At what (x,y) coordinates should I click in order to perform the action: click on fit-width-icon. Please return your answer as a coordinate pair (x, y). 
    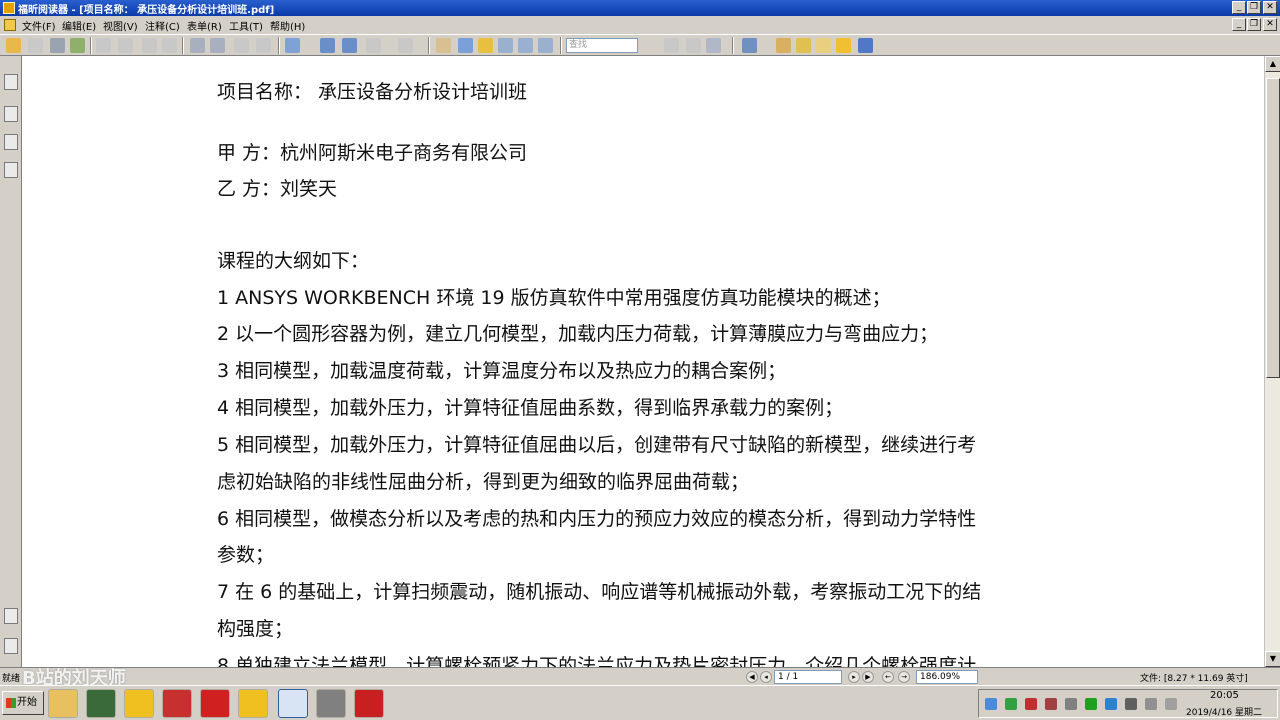
    Looking at the image, I should click on (349, 45).